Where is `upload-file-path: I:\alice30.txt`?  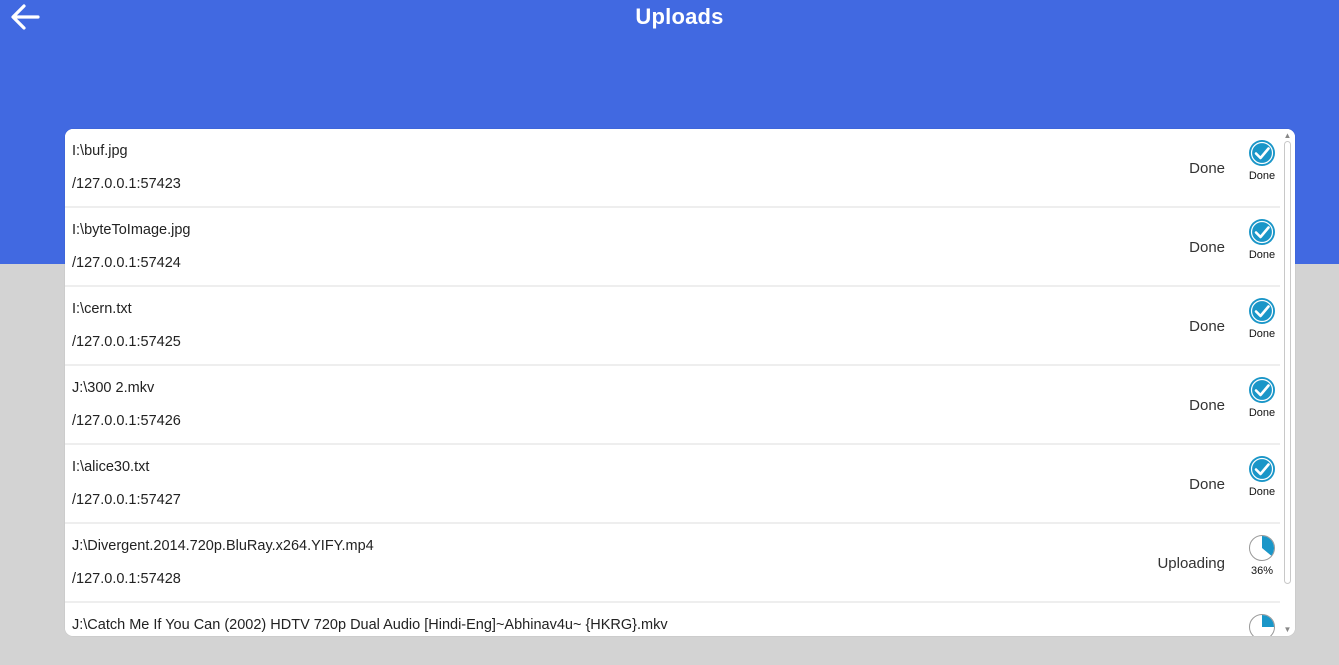 upload-file-path: I:\alice30.txt is located at coordinates (111, 467).